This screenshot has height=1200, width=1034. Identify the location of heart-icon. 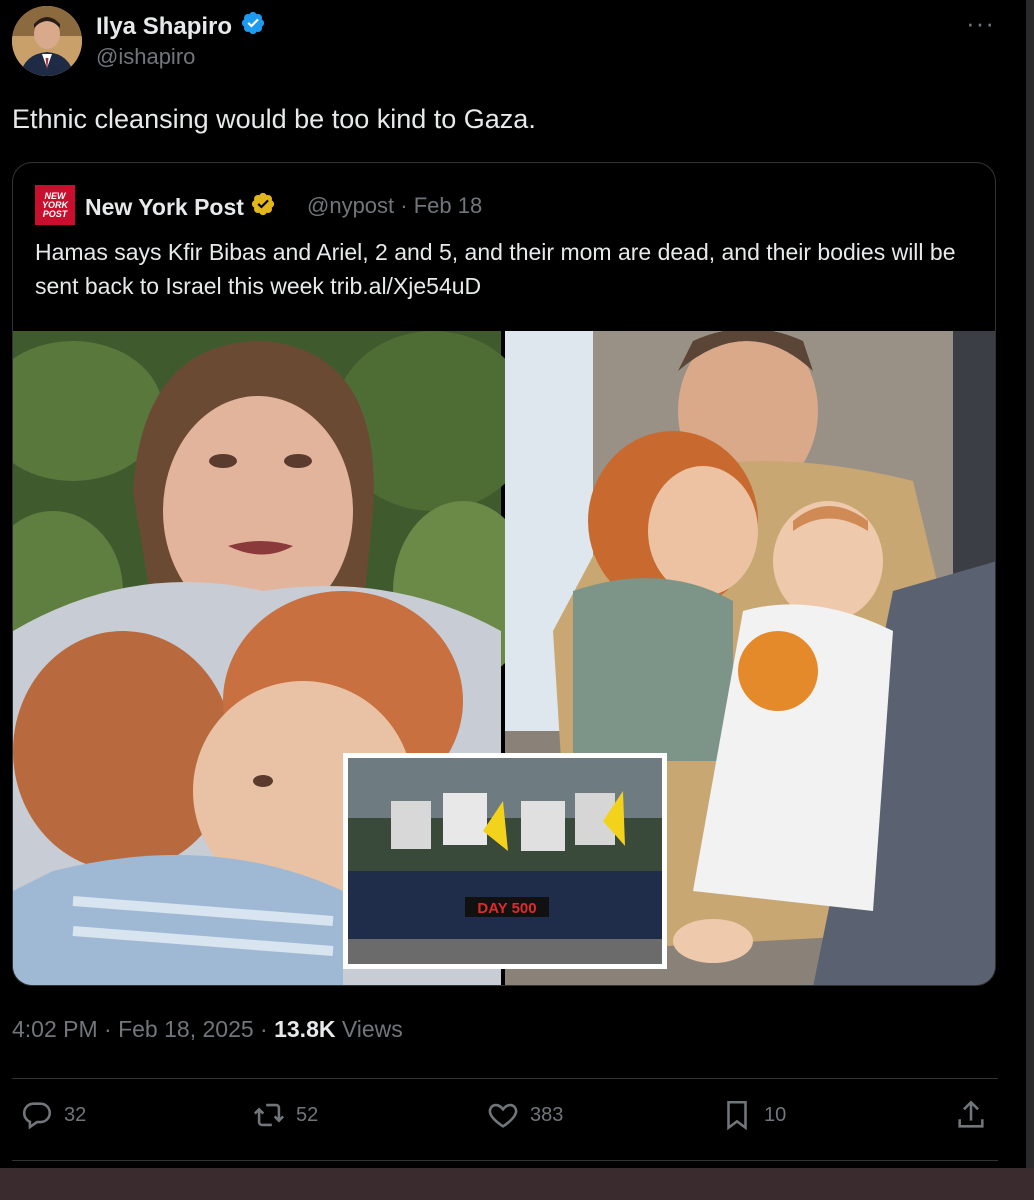
(503, 1115).